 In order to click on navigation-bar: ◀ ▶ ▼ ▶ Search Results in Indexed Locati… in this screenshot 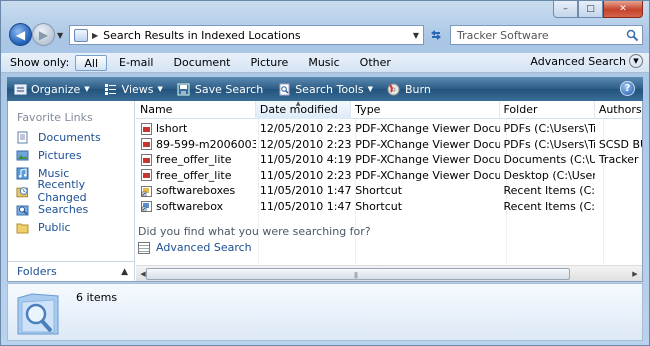, I will do `click(325, 35)`.